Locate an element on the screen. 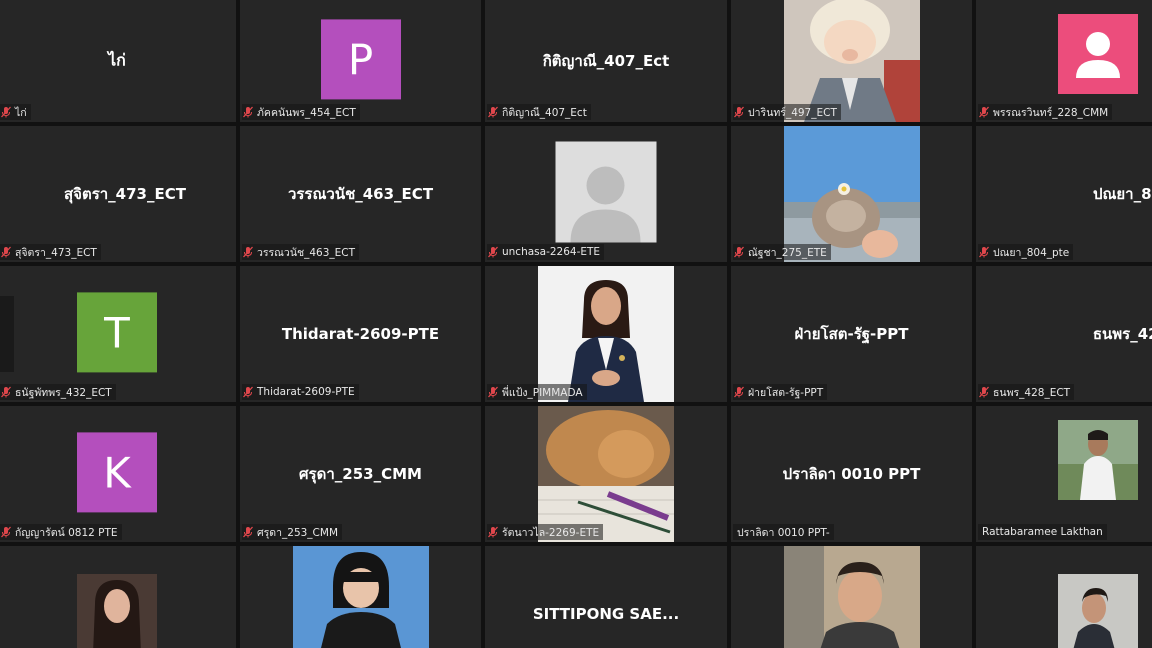 This screenshot has height=648, width=1152. avatar: K is located at coordinates (117, 472).